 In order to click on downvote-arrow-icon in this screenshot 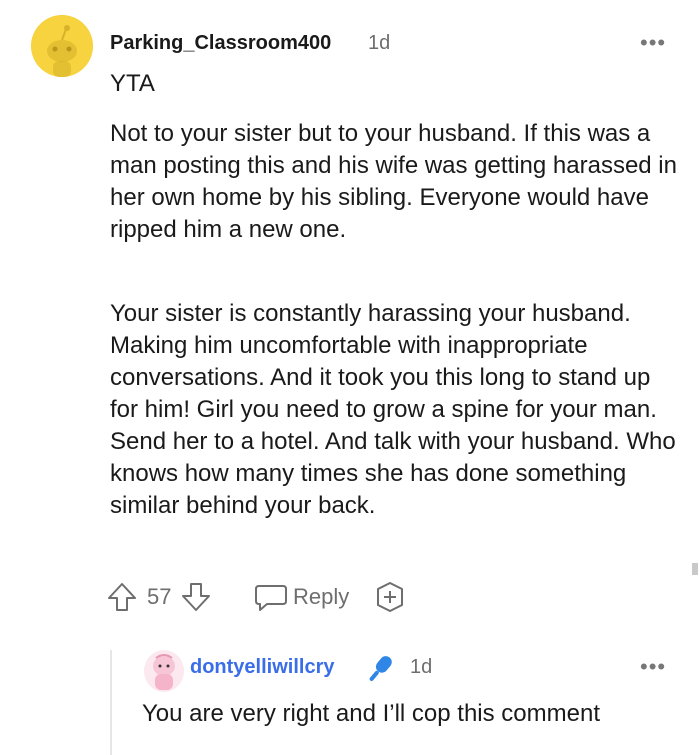, I will do `click(196, 597)`.